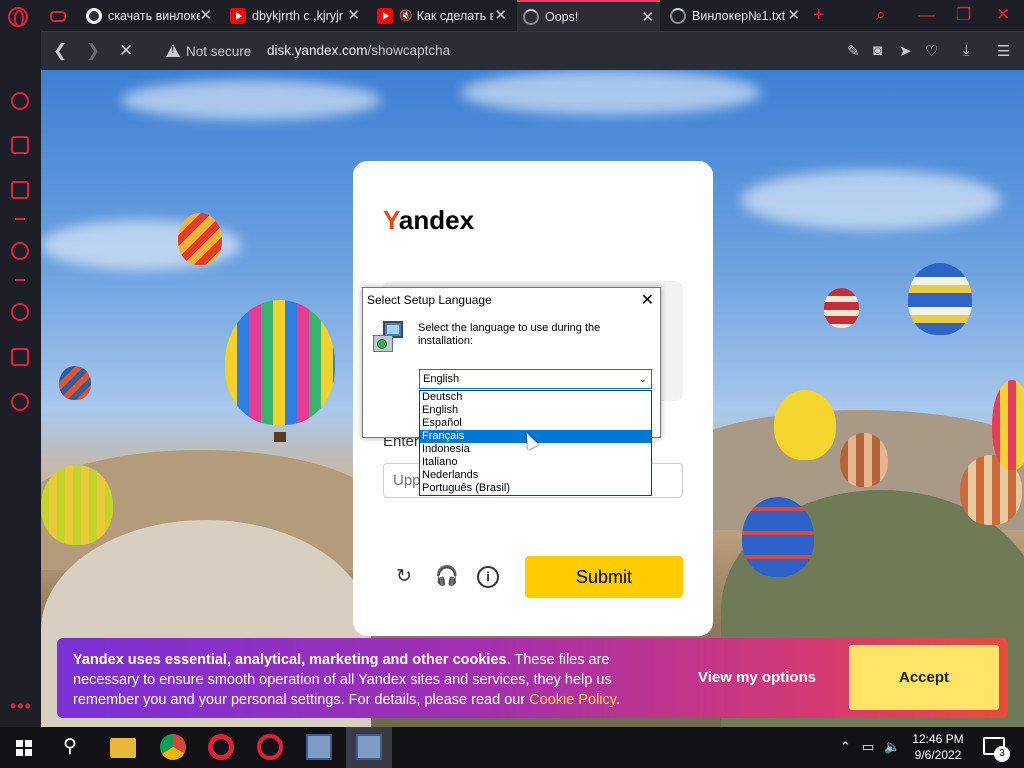  I want to click on accept-button: Accept, so click(924, 677).